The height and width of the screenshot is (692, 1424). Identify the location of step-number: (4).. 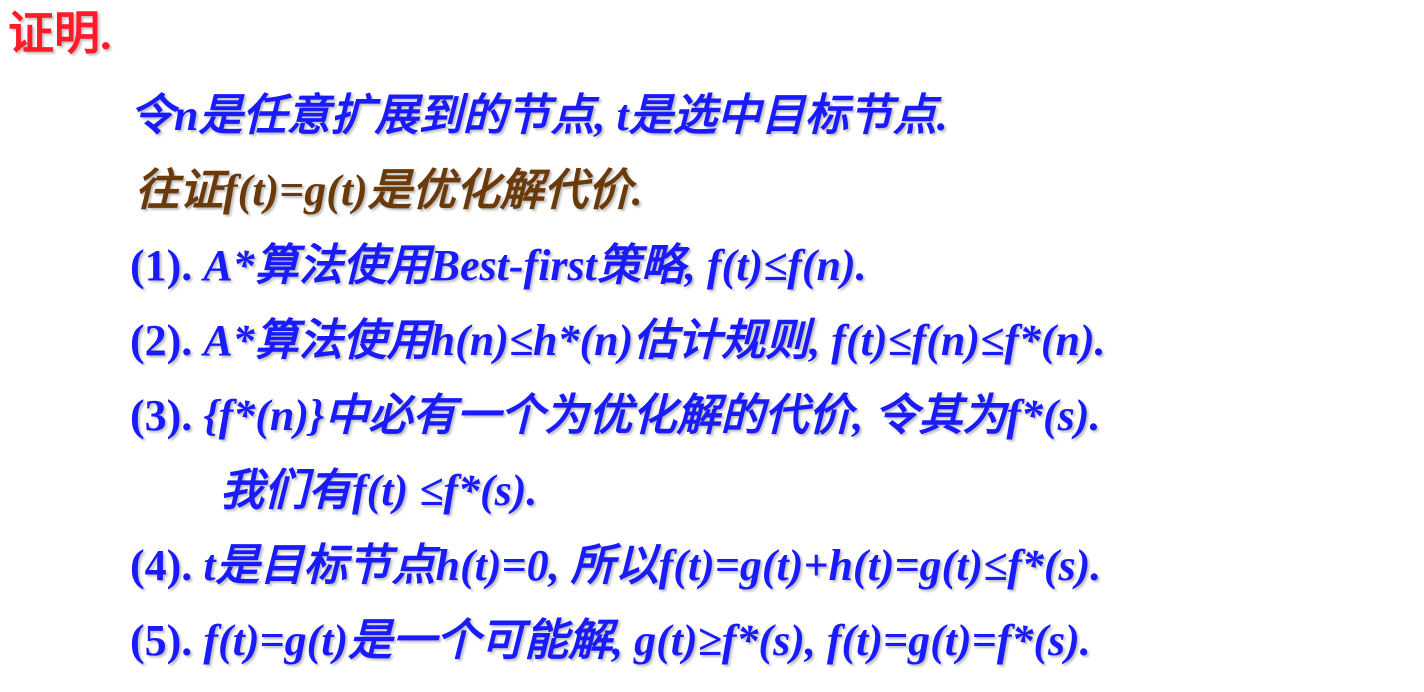
(161, 565).